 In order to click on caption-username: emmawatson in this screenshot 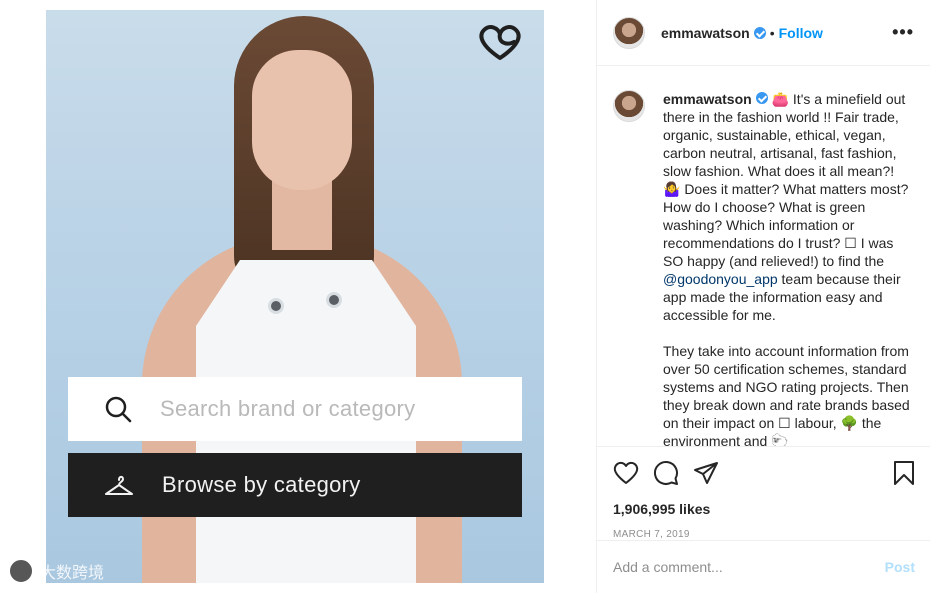, I will do `click(707, 99)`.